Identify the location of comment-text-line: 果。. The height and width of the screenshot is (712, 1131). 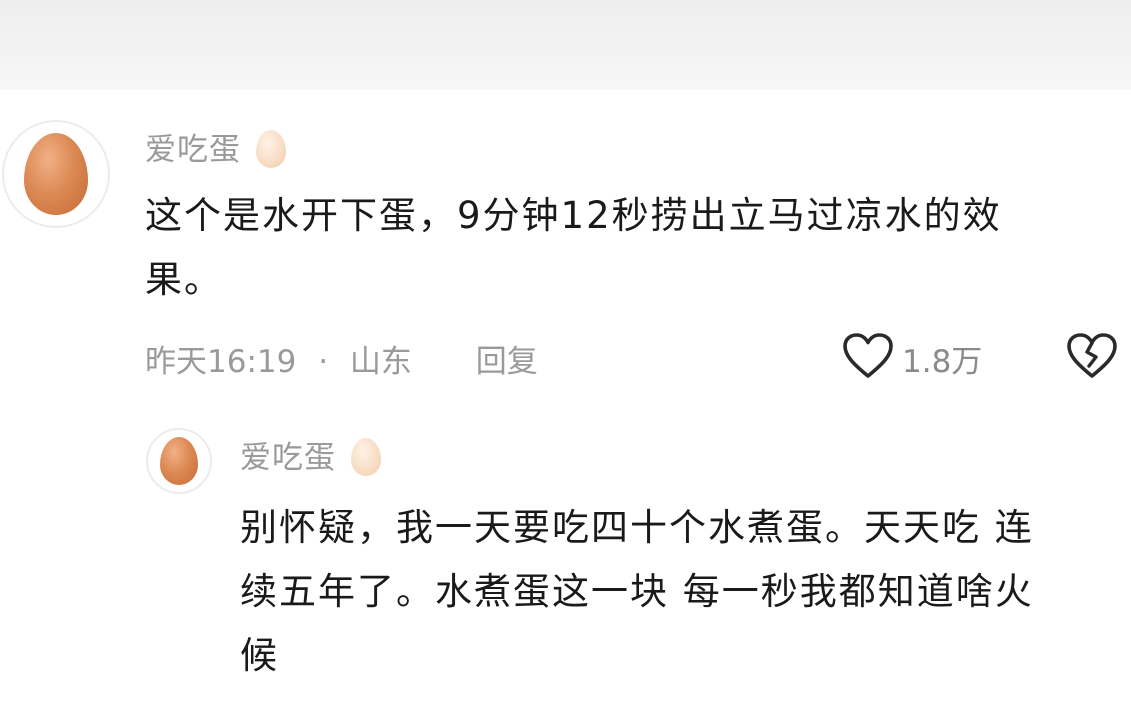
(184, 279).